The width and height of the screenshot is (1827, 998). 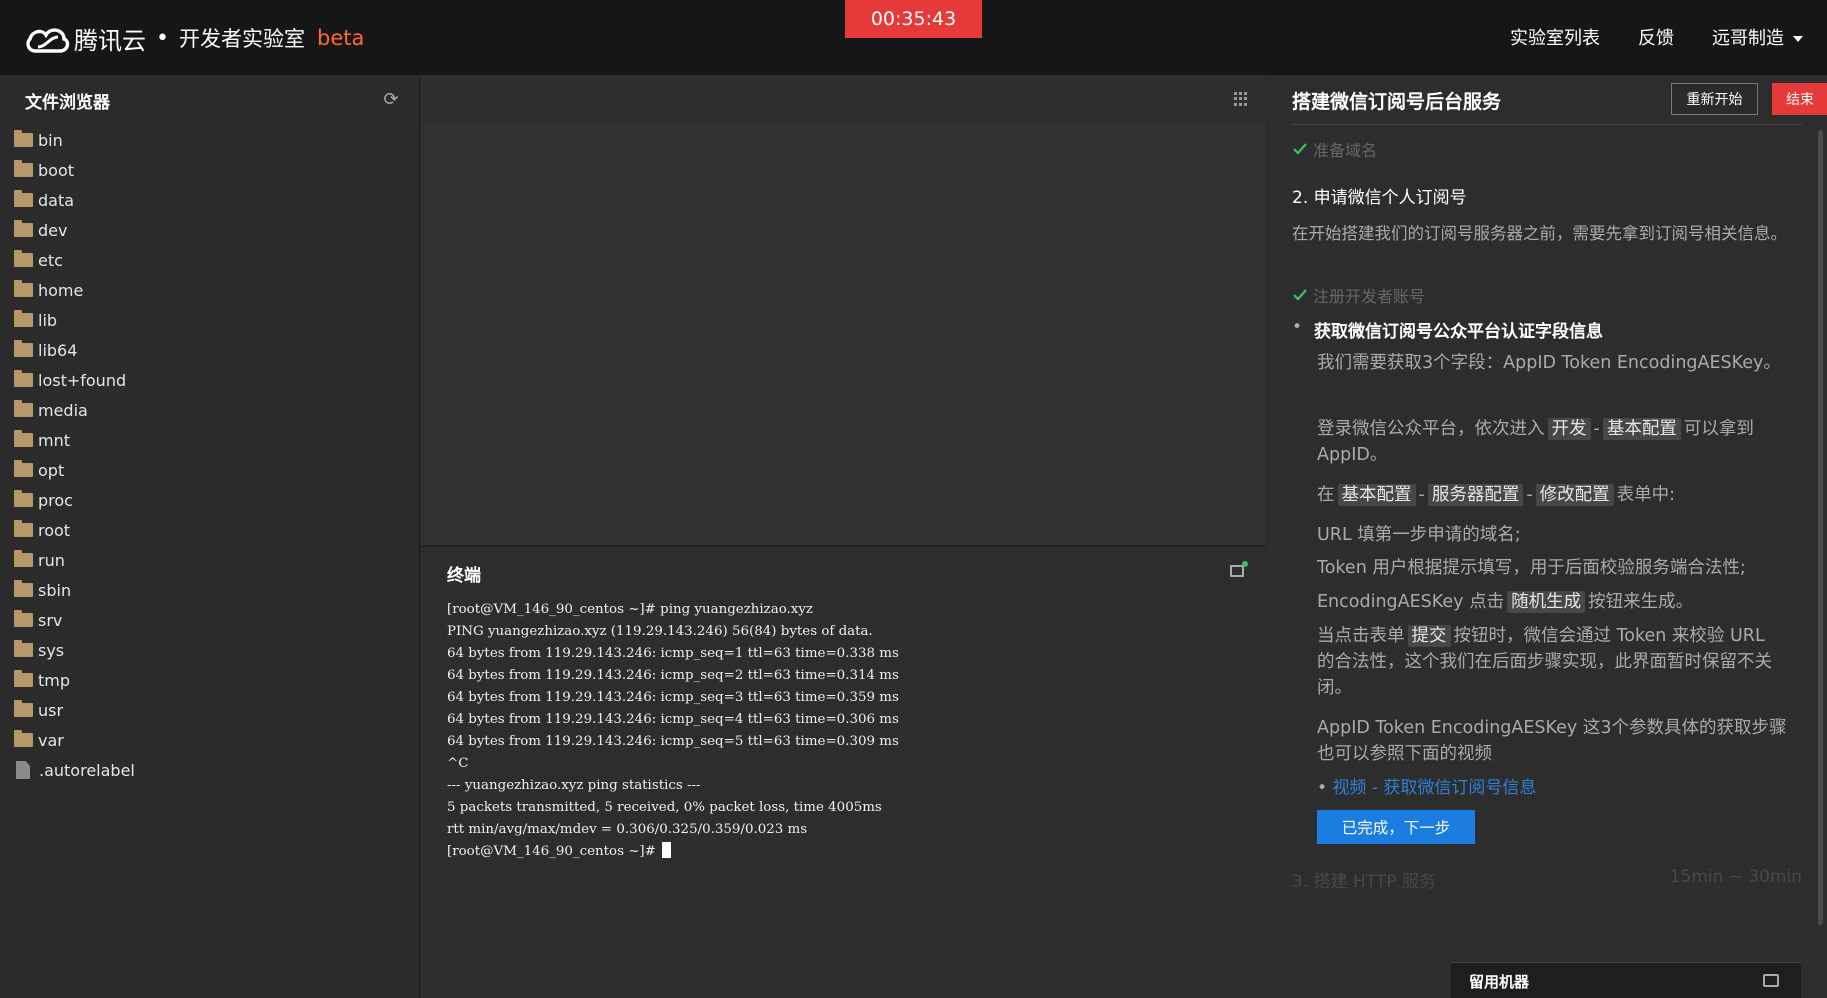 I want to click on file-name: srv, so click(x=50, y=620).